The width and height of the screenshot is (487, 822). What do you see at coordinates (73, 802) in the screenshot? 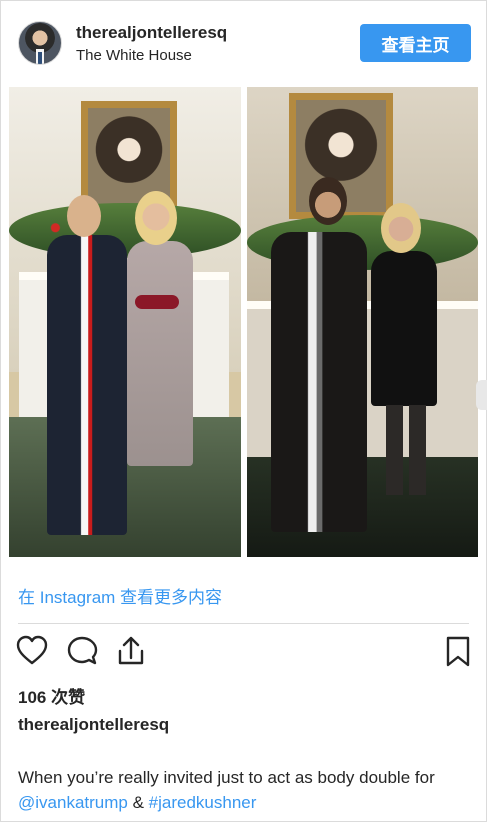
I see `ivankatrump-mention-link: @ivankatrump` at bounding box center [73, 802].